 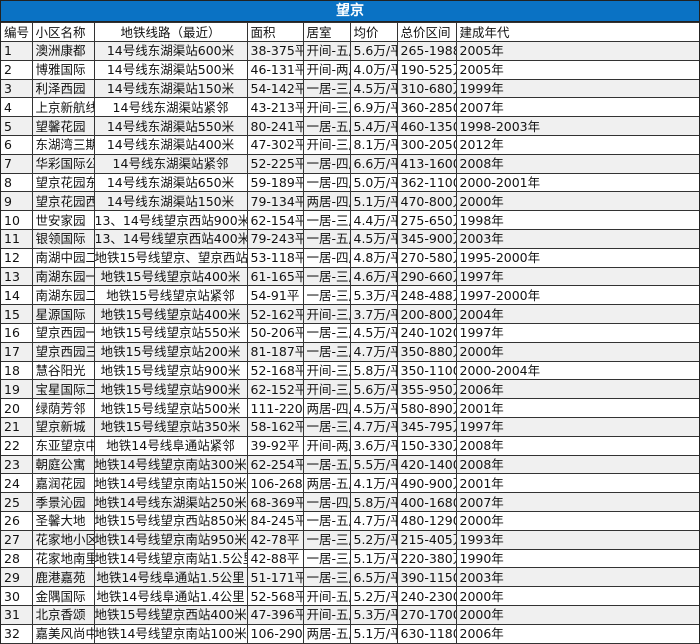 What do you see at coordinates (275, 69) in the screenshot?
I see `cell-area: 46-131平` at bounding box center [275, 69].